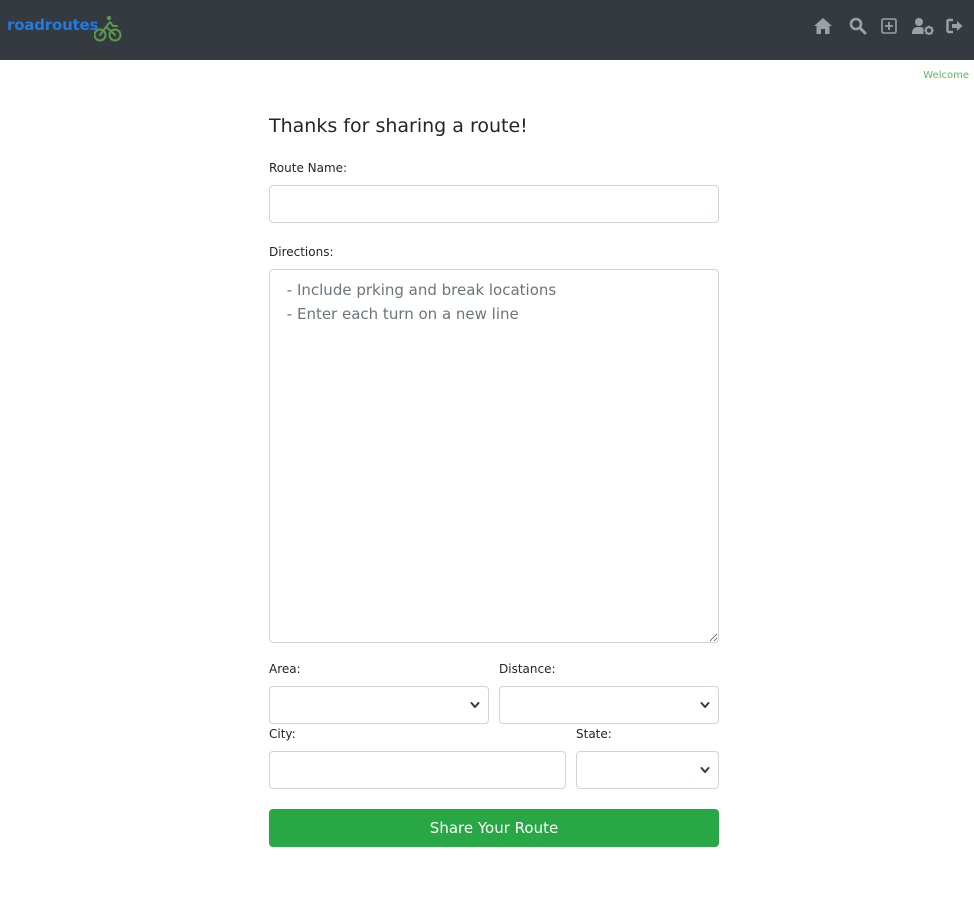 The width and height of the screenshot is (974, 897). What do you see at coordinates (107, 31) in the screenshot?
I see `cyclist-icon` at bounding box center [107, 31].